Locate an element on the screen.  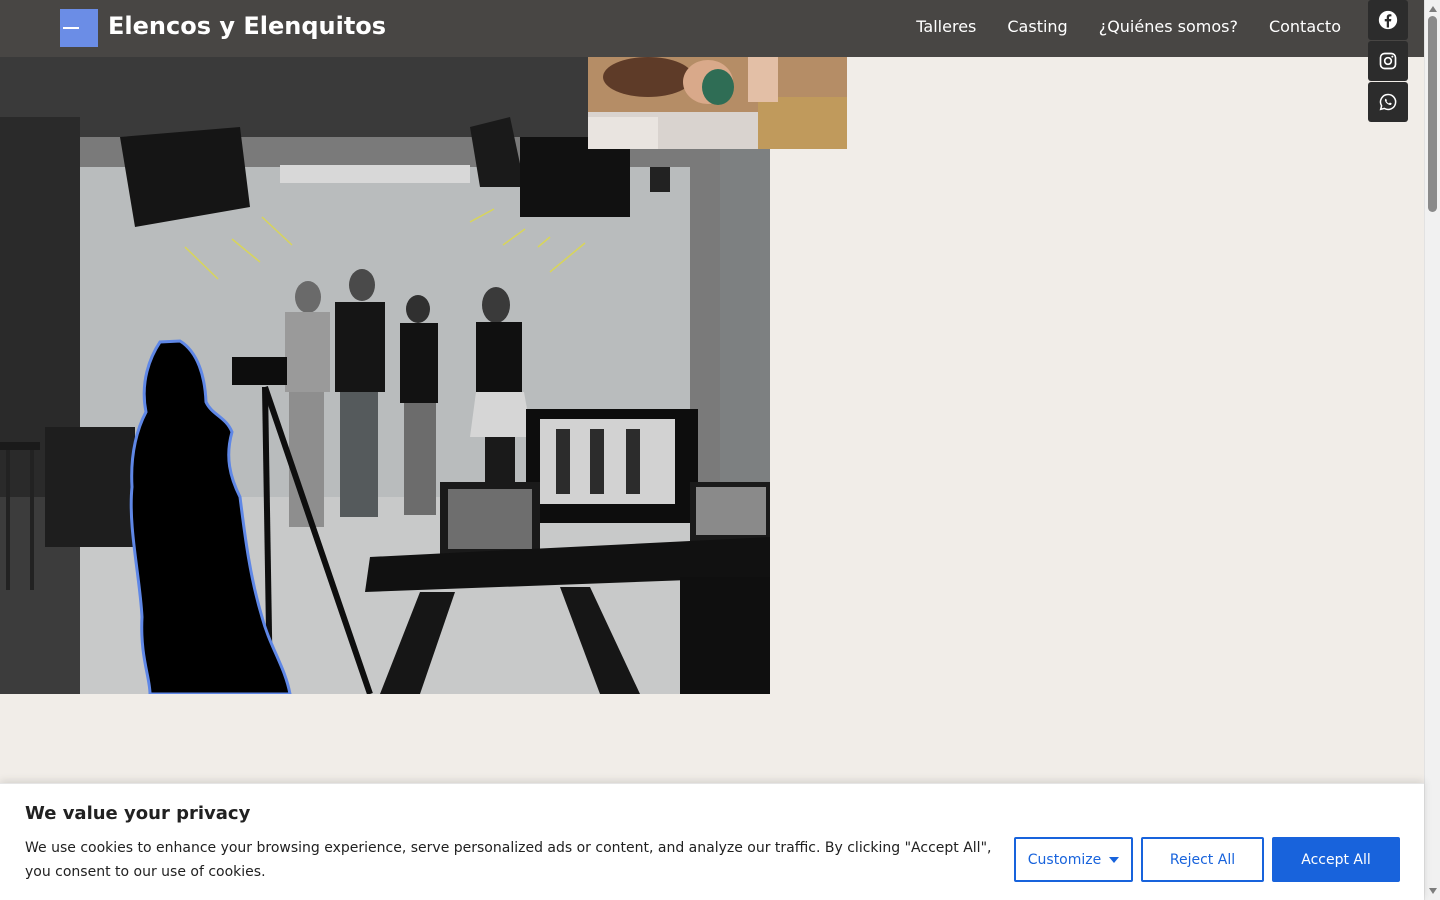
facebook-icon is located at coordinates (1388, 20).